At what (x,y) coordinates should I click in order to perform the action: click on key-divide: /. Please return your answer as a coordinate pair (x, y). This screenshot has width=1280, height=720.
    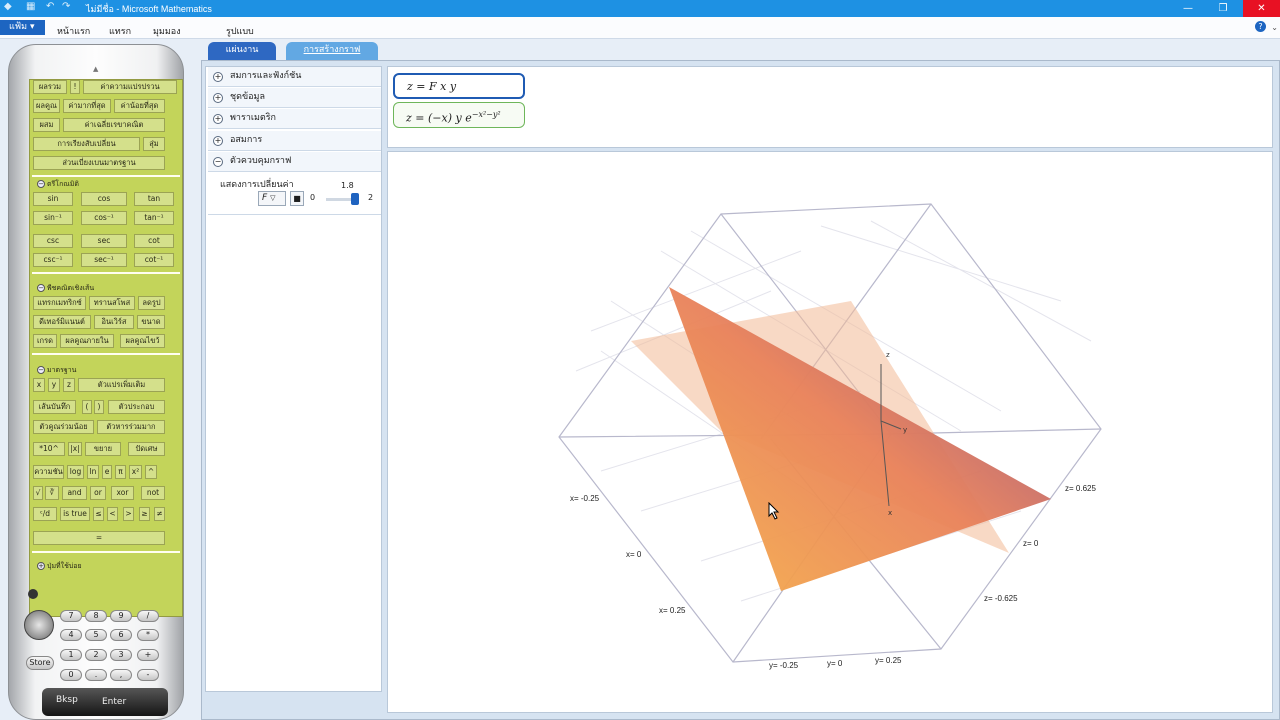
    Looking at the image, I should click on (148, 616).